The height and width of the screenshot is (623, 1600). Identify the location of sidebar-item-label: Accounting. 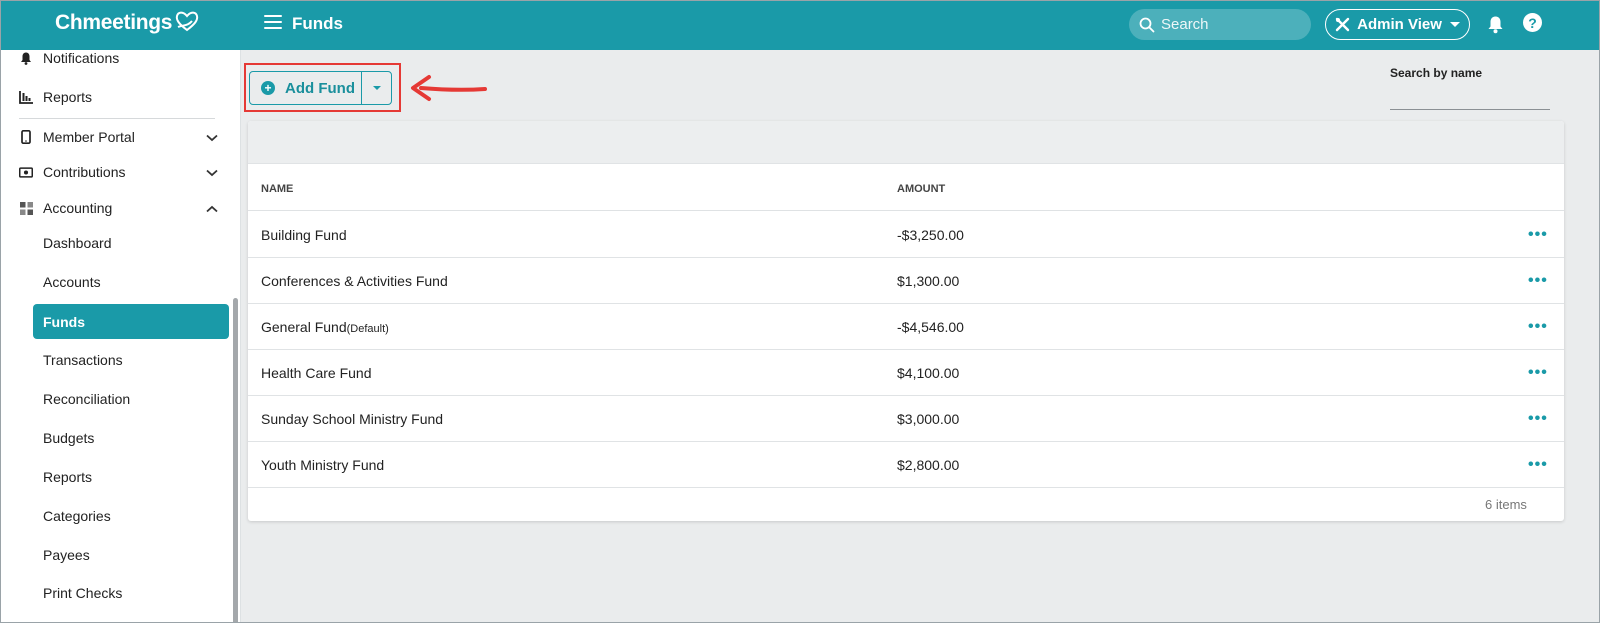
(78, 208).